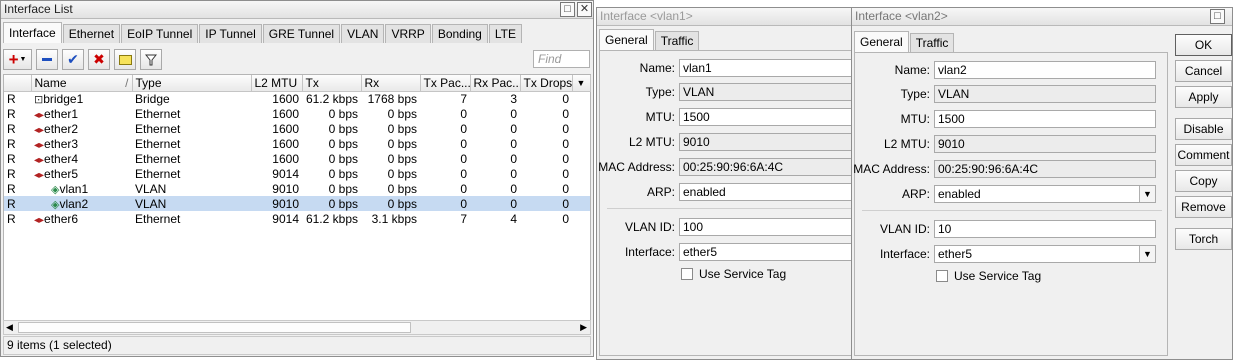 The width and height of the screenshot is (1233, 360). Describe the element at coordinates (1203, 97) in the screenshot. I see `apply-button: Apply` at that location.